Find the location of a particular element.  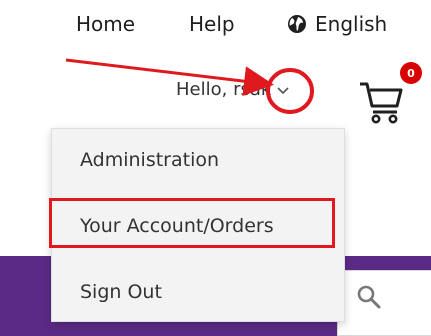

language-selector: English is located at coordinates (337, 24).